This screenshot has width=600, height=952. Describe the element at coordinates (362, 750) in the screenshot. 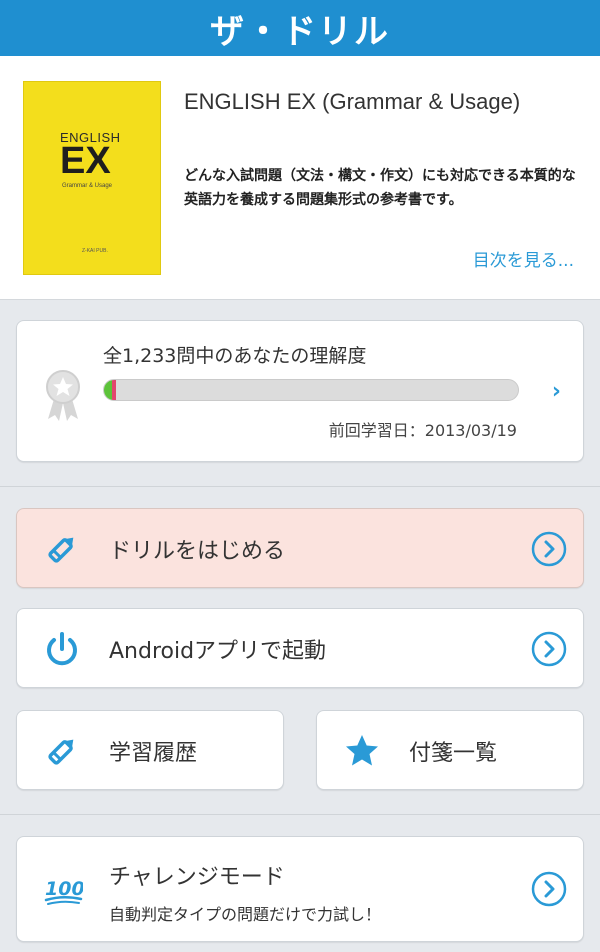

I see `star-icon` at that location.